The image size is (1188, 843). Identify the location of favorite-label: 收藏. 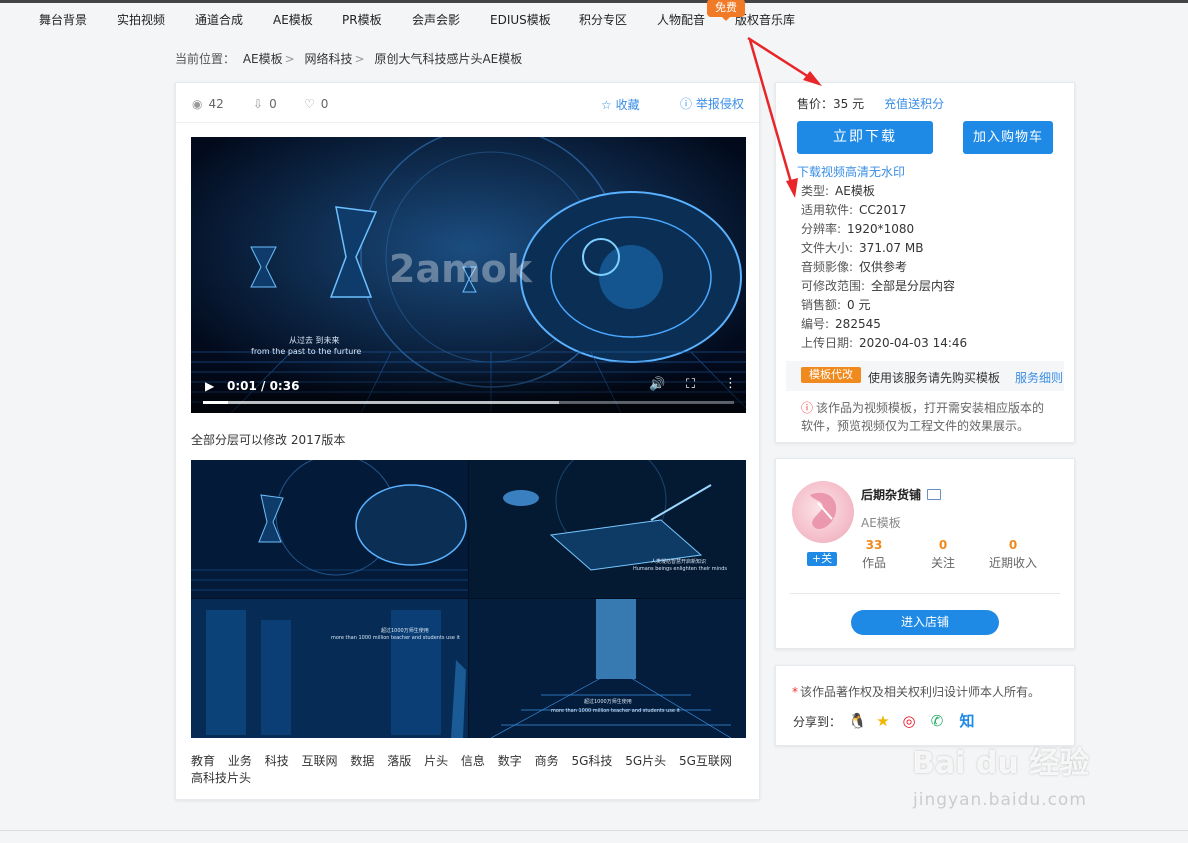
(627, 105).